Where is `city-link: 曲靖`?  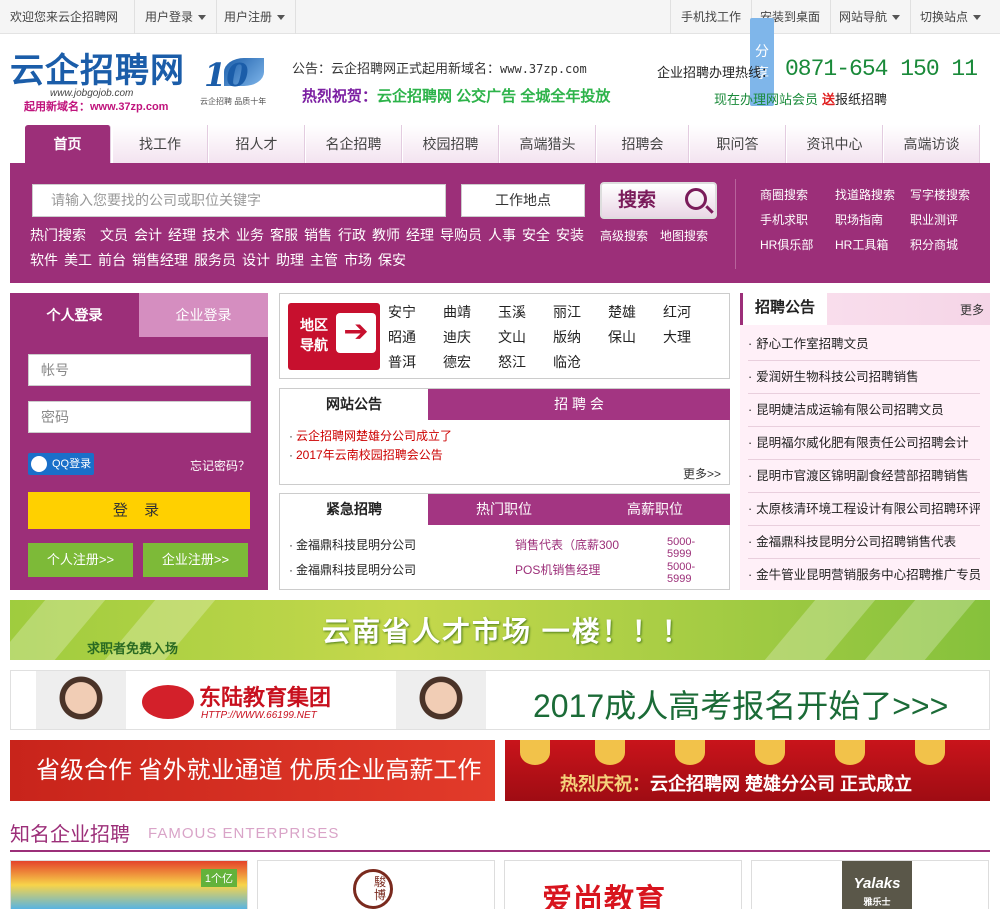 city-link: 曲靖 is located at coordinates (470, 312).